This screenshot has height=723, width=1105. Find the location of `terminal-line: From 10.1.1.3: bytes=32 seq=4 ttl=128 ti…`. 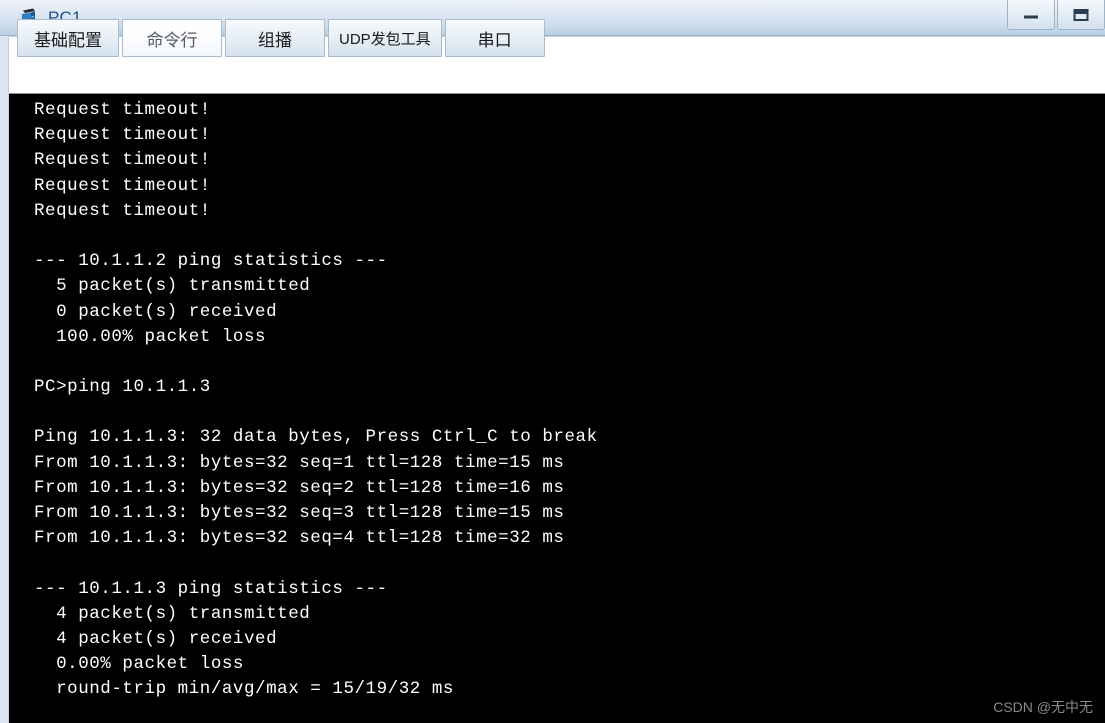

terminal-line: From 10.1.1.3: bytes=32 seq=4 ttl=128 ti… is located at coordinates (299, 538).